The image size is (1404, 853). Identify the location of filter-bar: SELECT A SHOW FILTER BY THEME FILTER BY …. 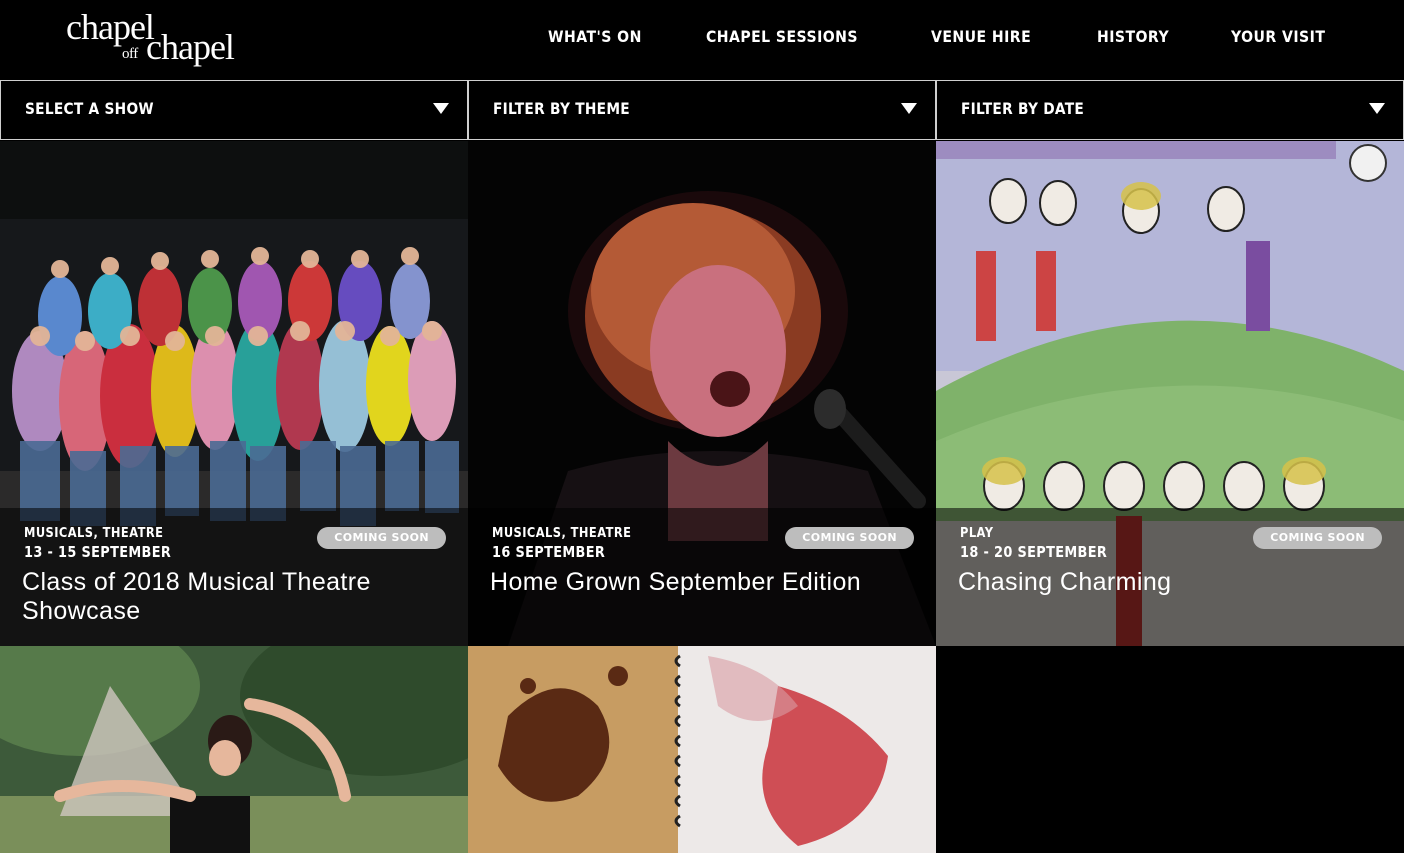
(702, 110).